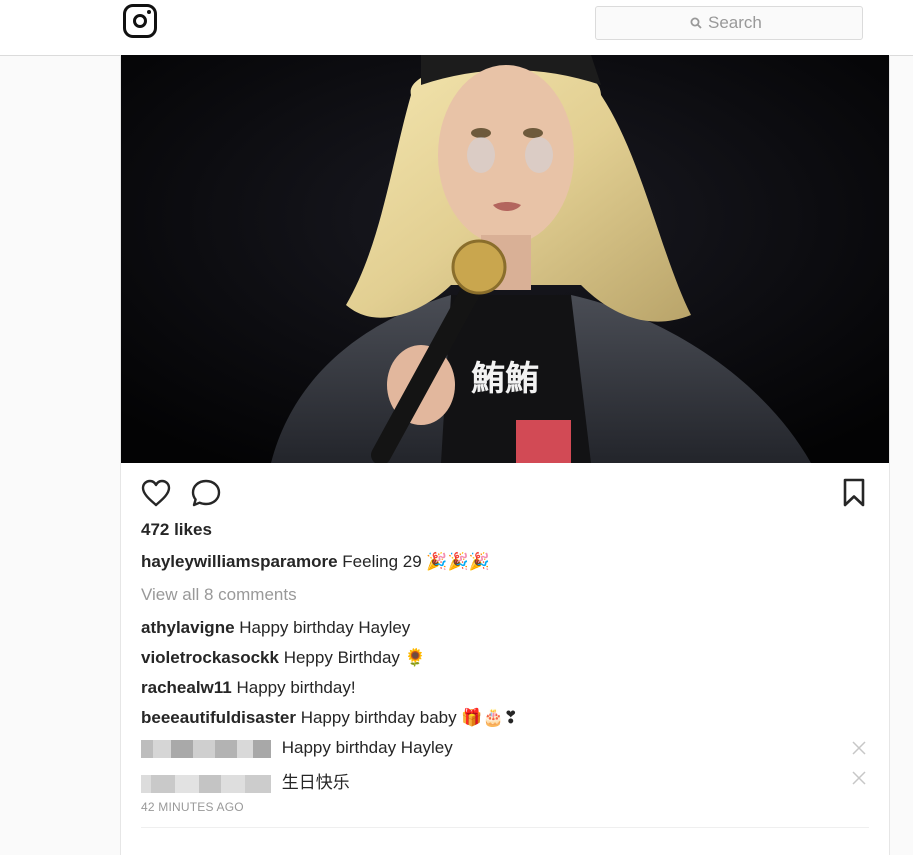 This screenshot has width=913, height=855. I want to click on comment-text: Heppy Birthday 🌻, so click(354, 657).